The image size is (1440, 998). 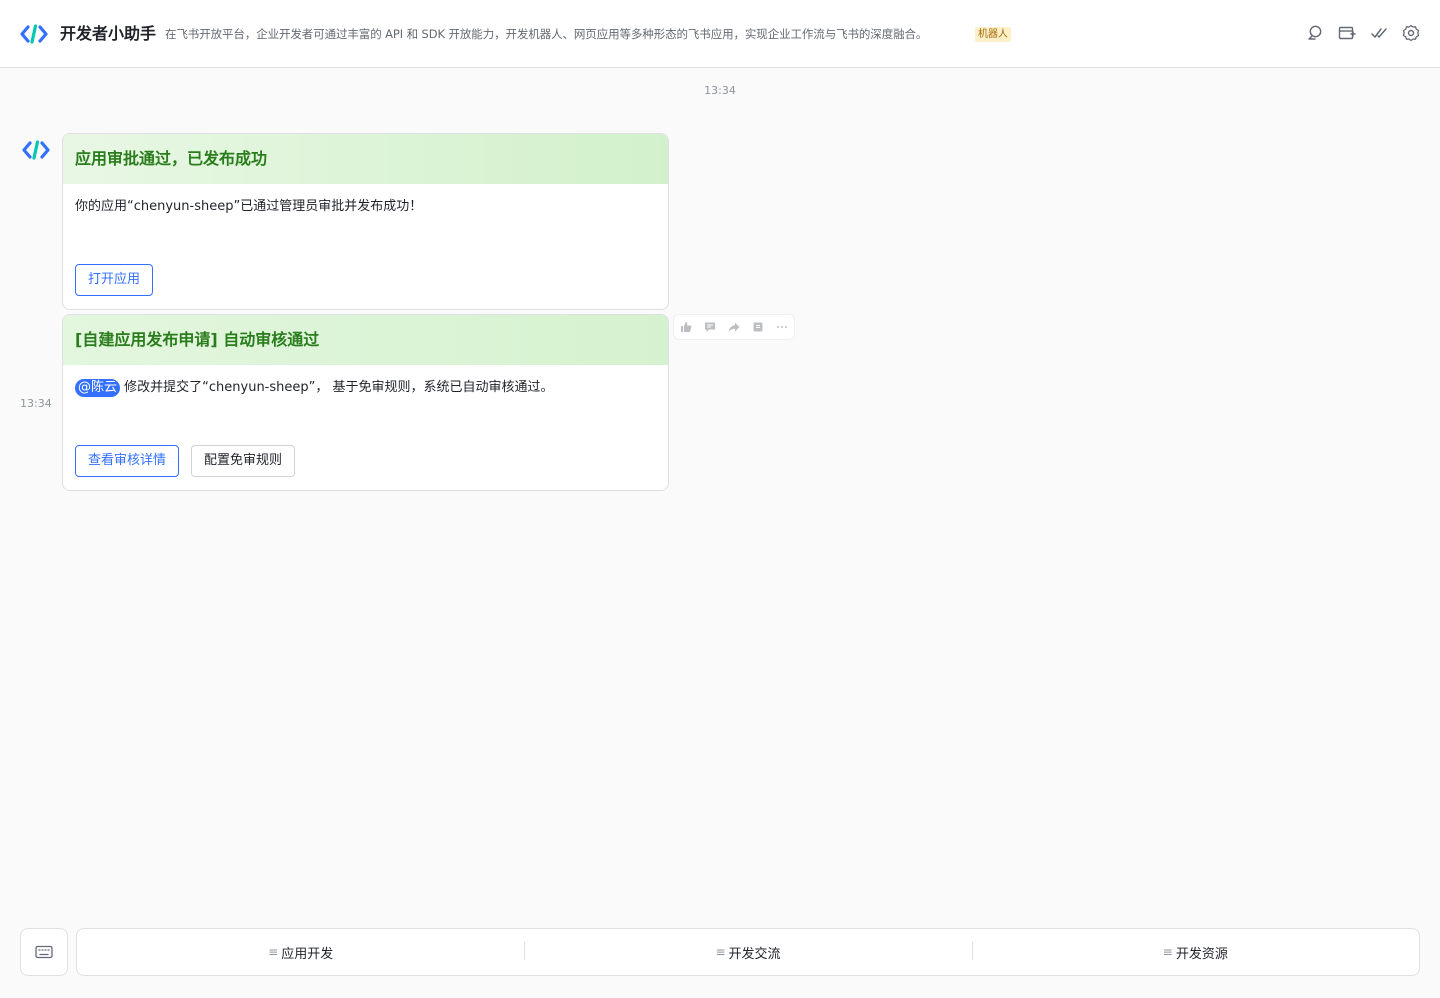 What do you see at coordinates (1379, 33) in the screenshot?
I see `checklist-icon` at bounding box center [1379, 33].